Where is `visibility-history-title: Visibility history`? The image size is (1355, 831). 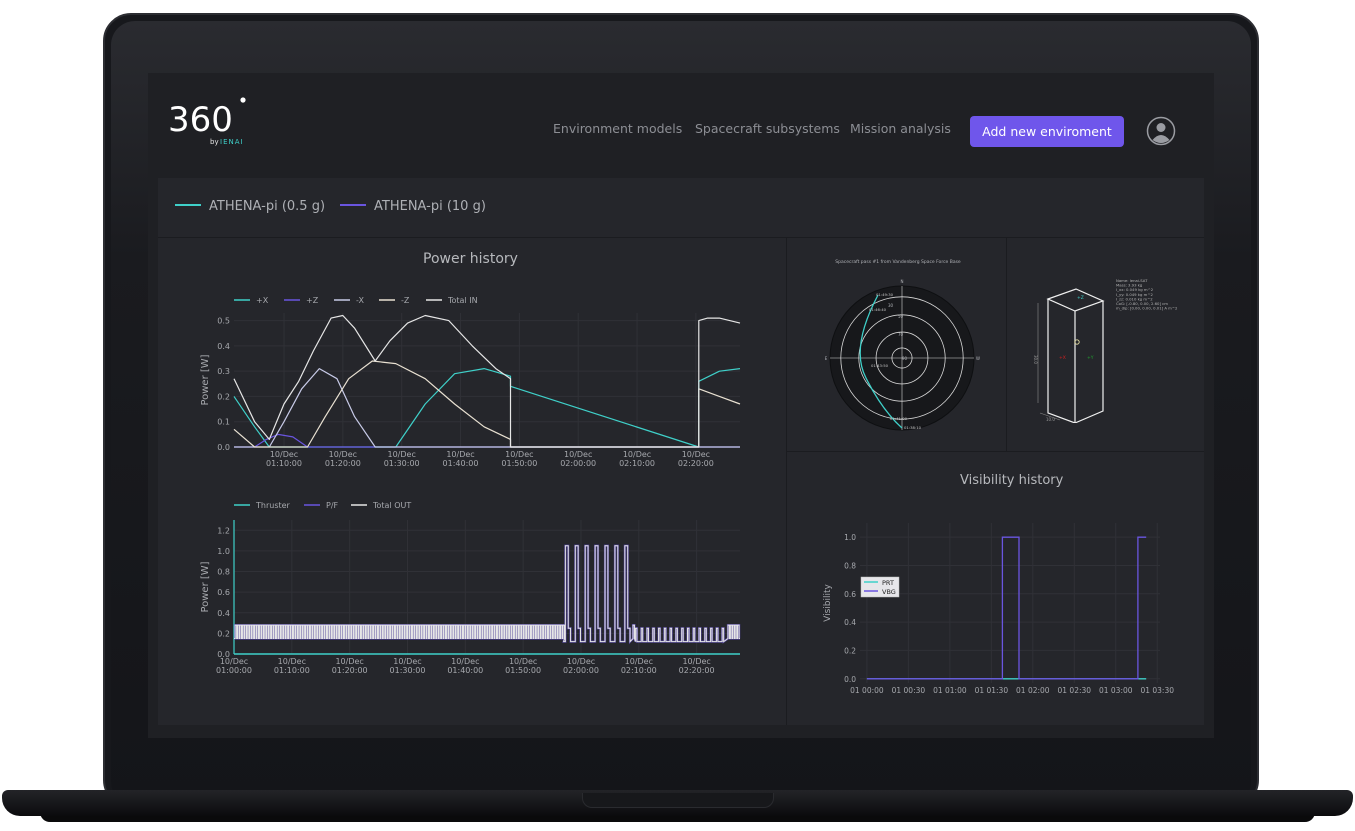 visibility-history-title: Visibility history is located at coordinates (1012, 480).